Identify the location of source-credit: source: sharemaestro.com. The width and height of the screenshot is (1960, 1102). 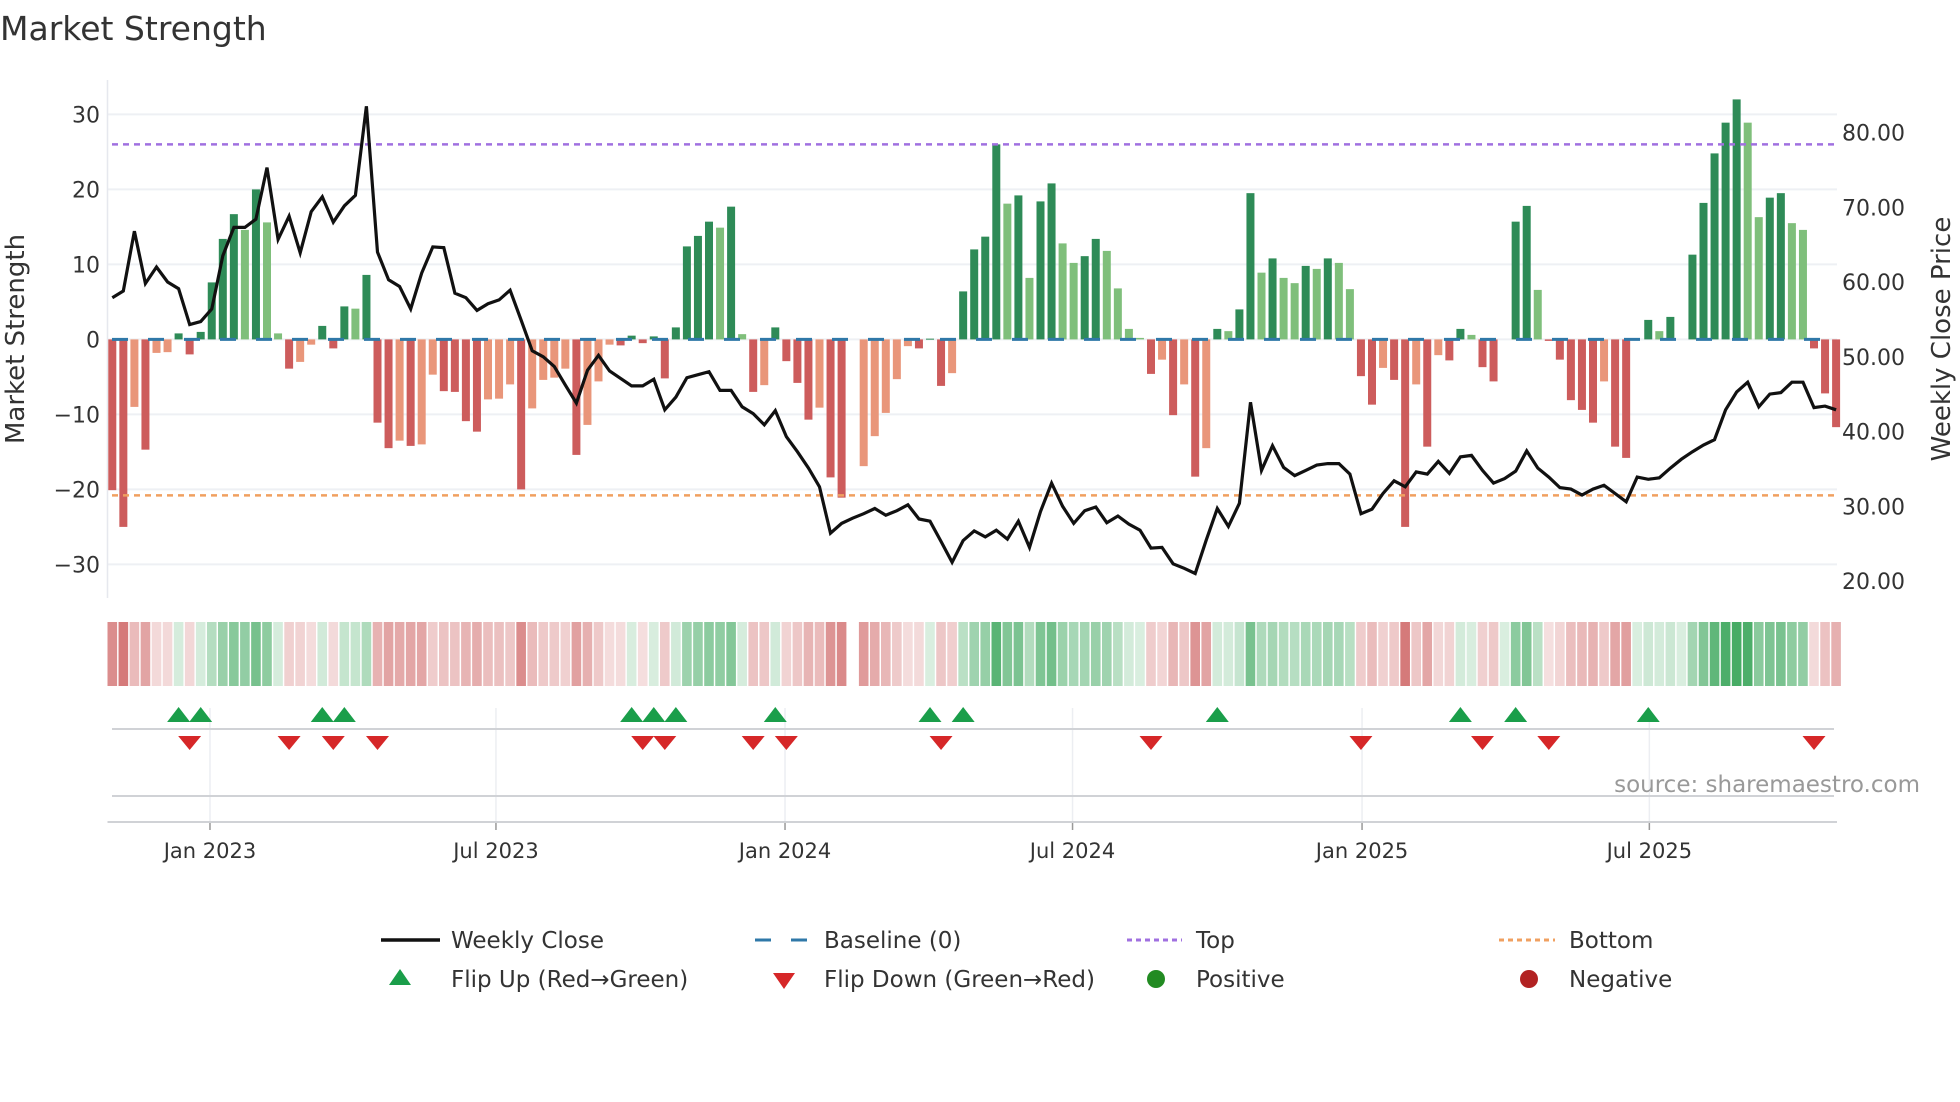
(1767, 785).